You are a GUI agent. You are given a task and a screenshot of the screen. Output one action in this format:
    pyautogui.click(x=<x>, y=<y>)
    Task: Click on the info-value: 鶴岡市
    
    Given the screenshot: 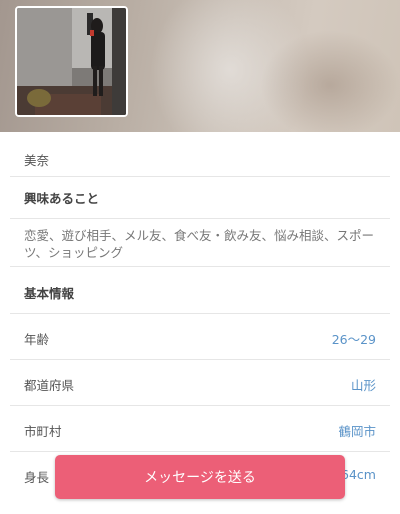 What is the action you would take?
    pyautogui.click(x=357, y=431)
    